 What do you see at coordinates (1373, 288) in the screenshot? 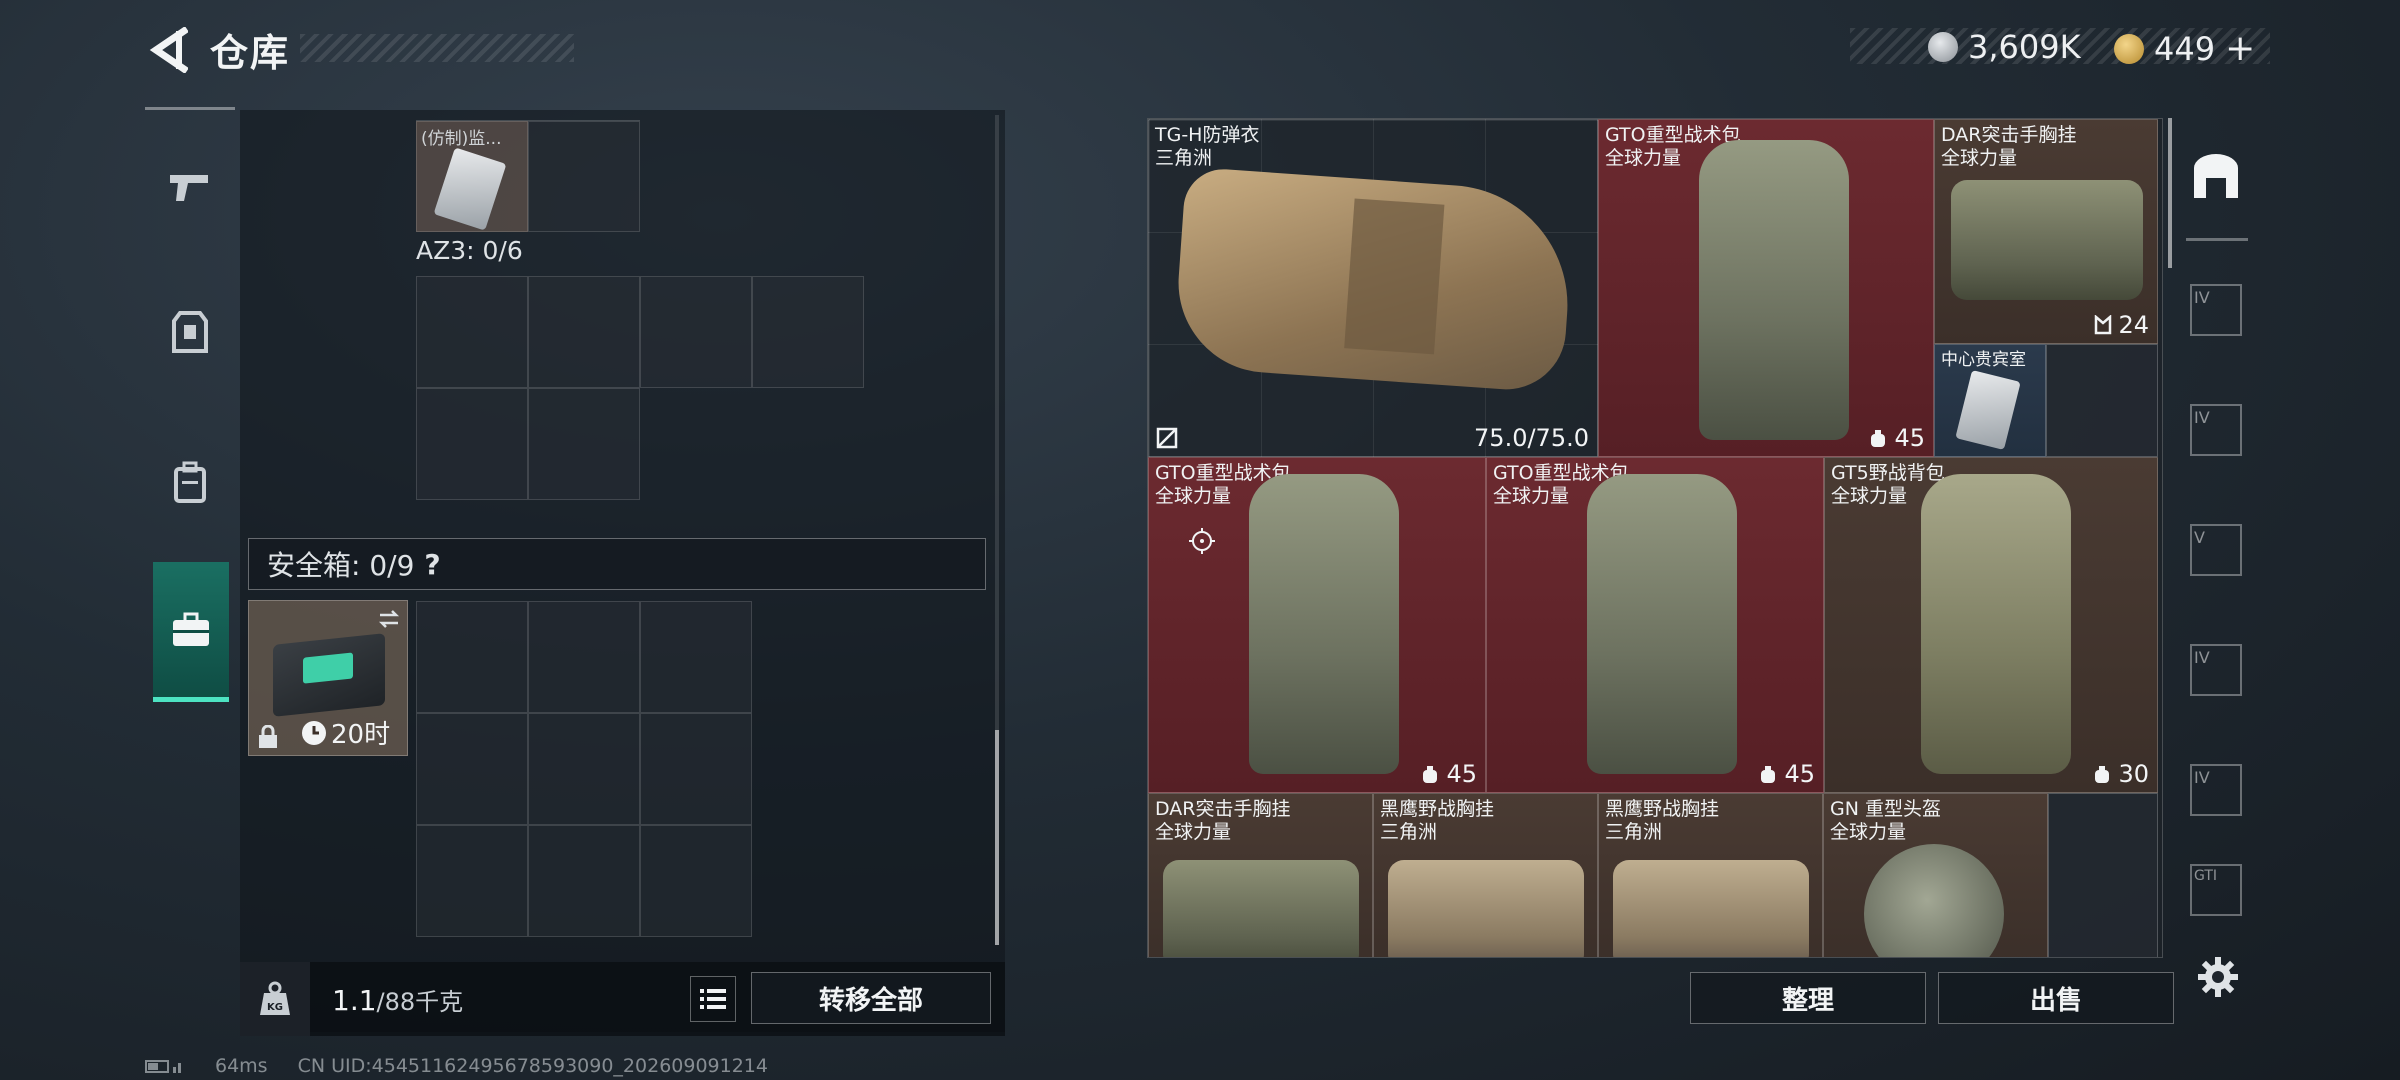
I see `stash-item-tg-h-armor: TG-H防弹衣 三角洲 75.0/75.0` at bounding box center [1373, 288].